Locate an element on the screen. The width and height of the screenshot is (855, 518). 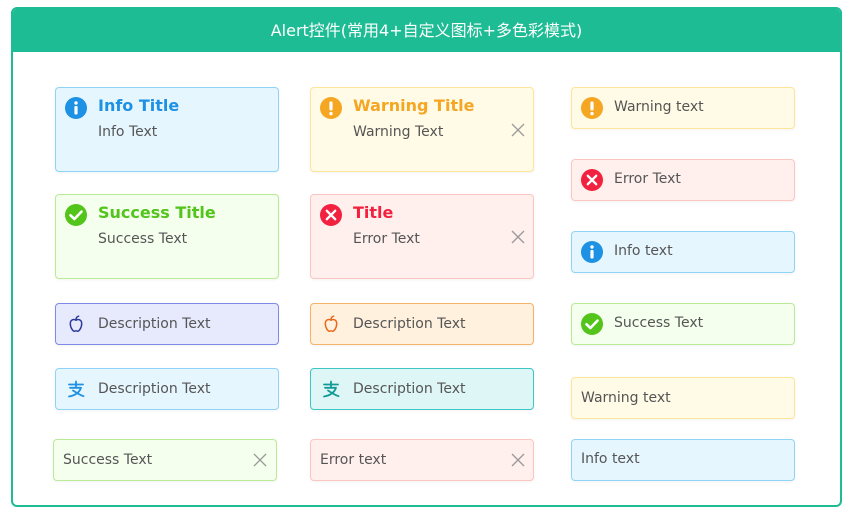
alert-alipay-blue: Description Text is located at coordinates (167, 389).